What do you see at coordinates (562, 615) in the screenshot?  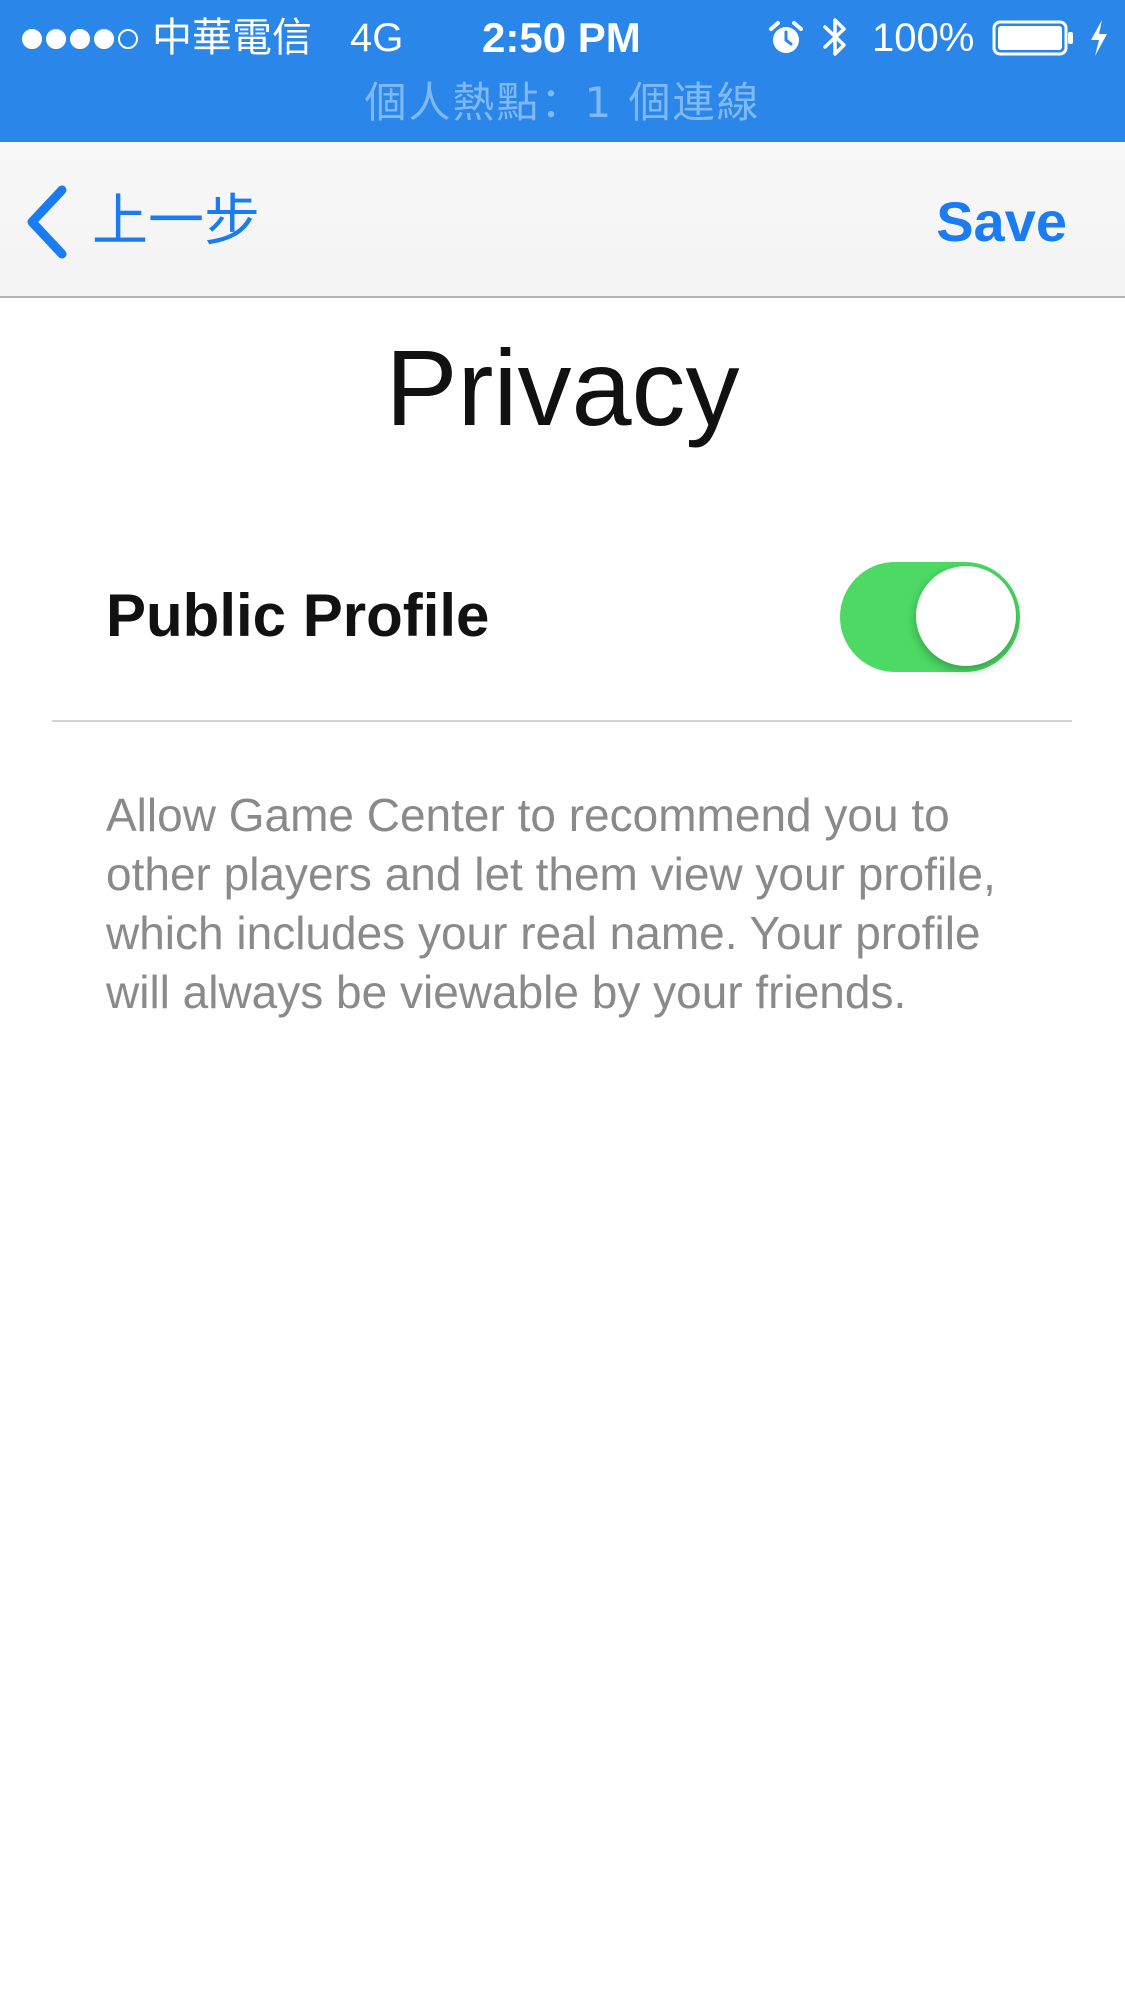 I see `public-profile-row: Public Profile` at bounding box center [562, 615].